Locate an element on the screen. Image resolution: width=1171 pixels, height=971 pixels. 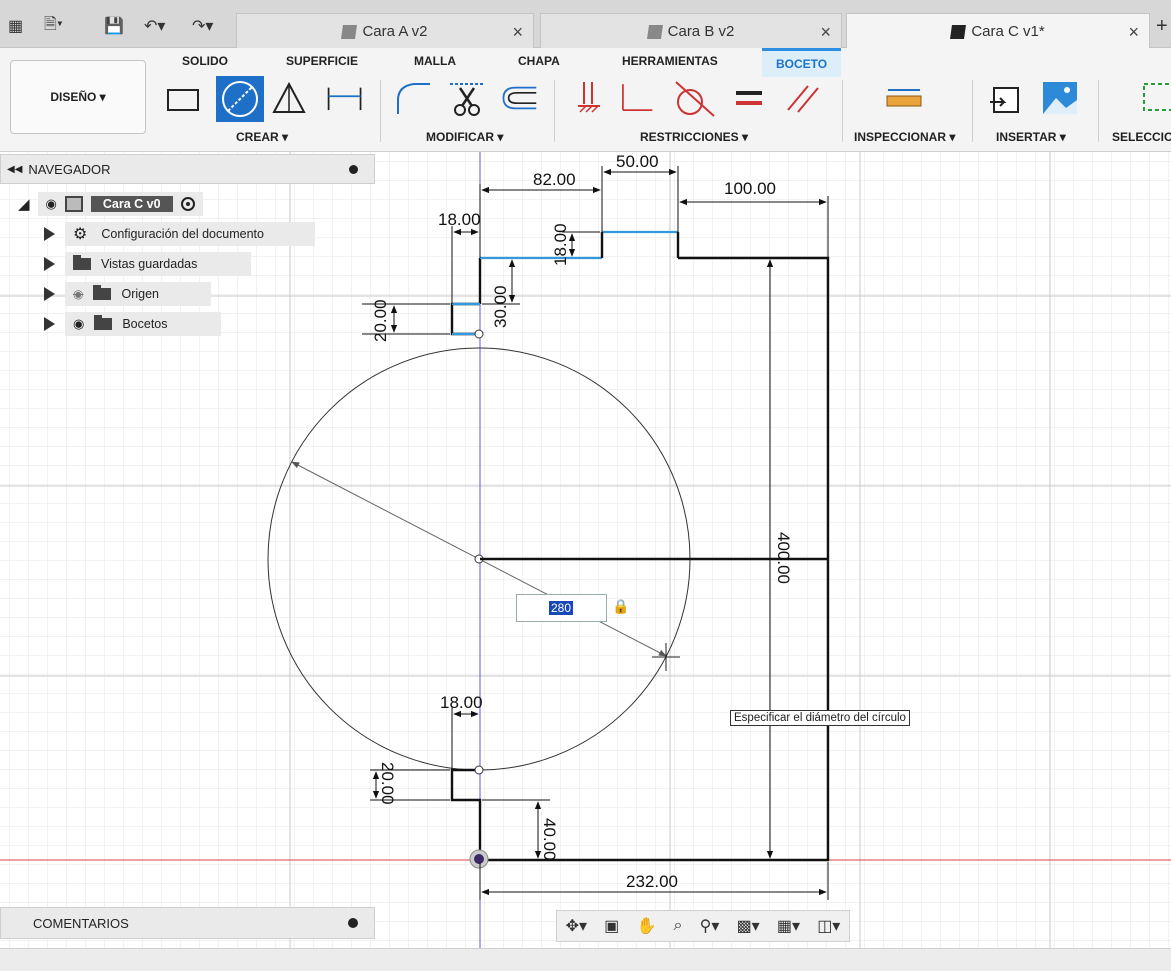
diameter-input: 280 is located at coordinates (561, 608).